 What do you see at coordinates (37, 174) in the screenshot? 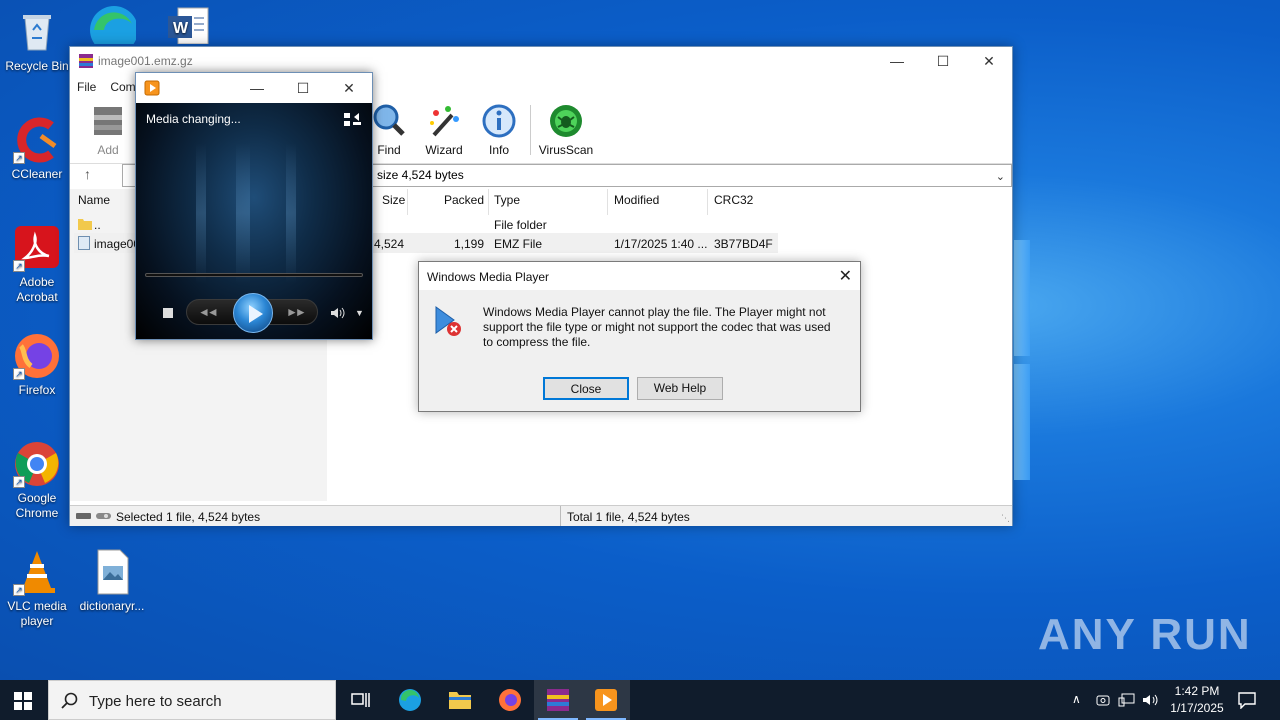
I see `desktop-icon-label: CCleaner` at bounding box center [37, 174].